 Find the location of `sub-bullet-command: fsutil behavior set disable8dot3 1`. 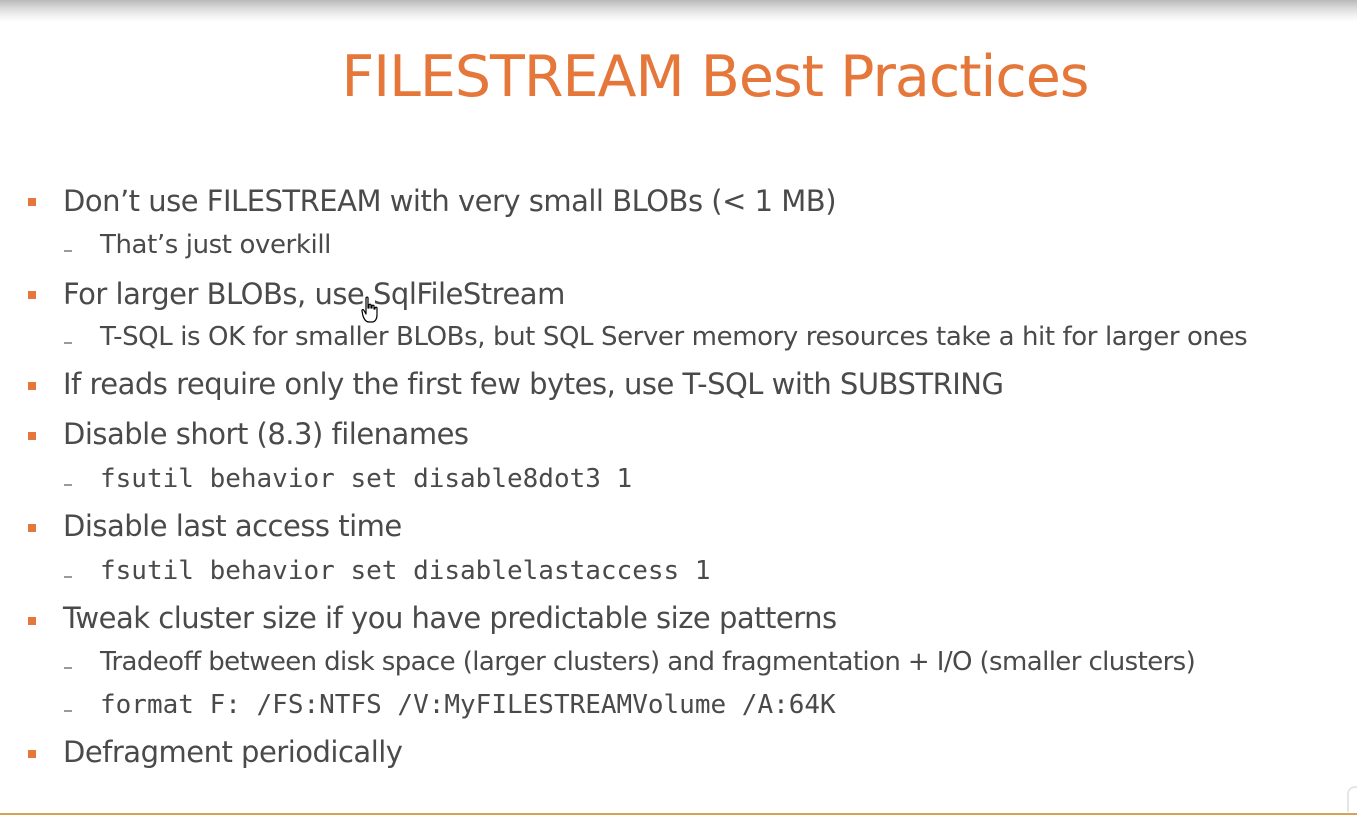

sub-bullet-command: fsutil behavior set disable8dot3 1 is located at coordinates (366, 479).